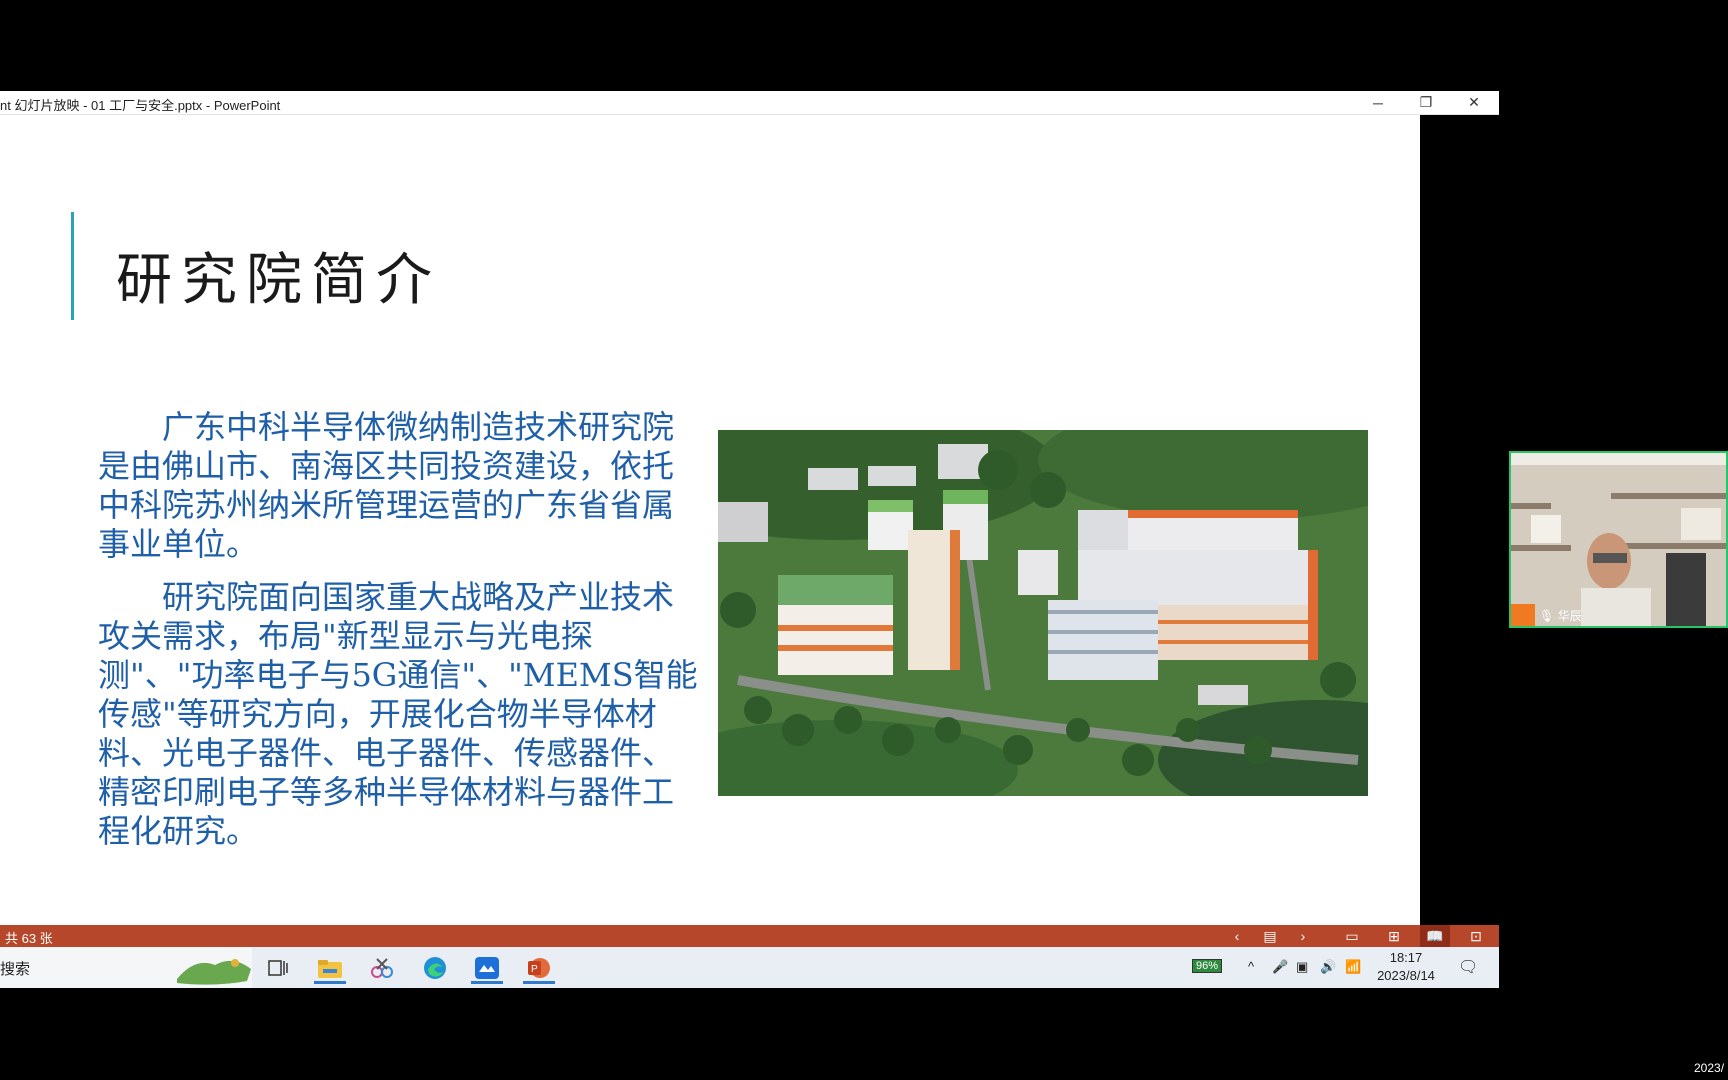 The image size is (1728, 1080). Describe the element at coordinates (15, 969) in the screenshot. I see `search-text: 搜索` at that location.